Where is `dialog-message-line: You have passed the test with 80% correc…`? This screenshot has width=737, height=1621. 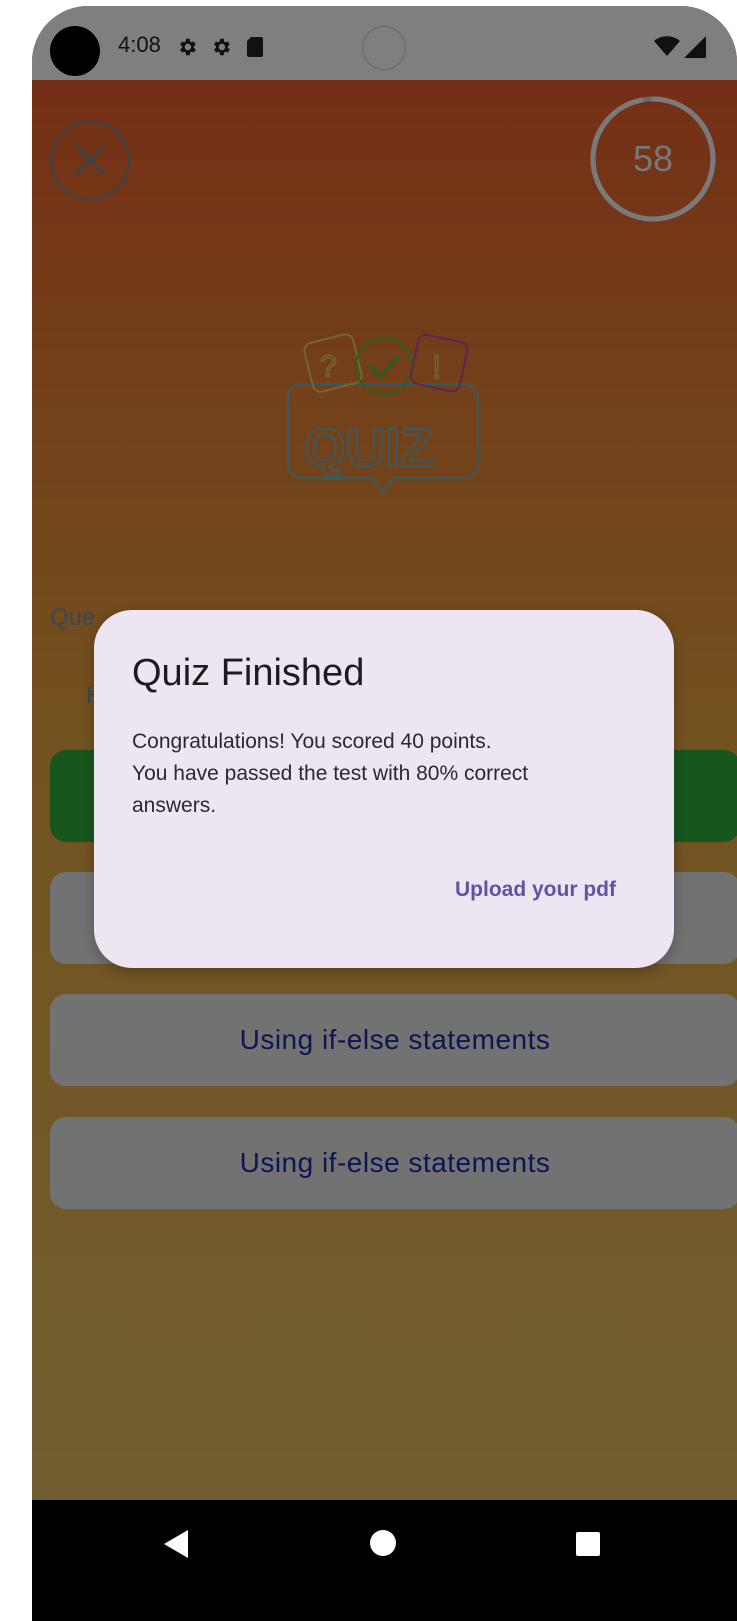 dialog-message-line: You have passed the test with 80% correc… is located at coordinates (330, 773).